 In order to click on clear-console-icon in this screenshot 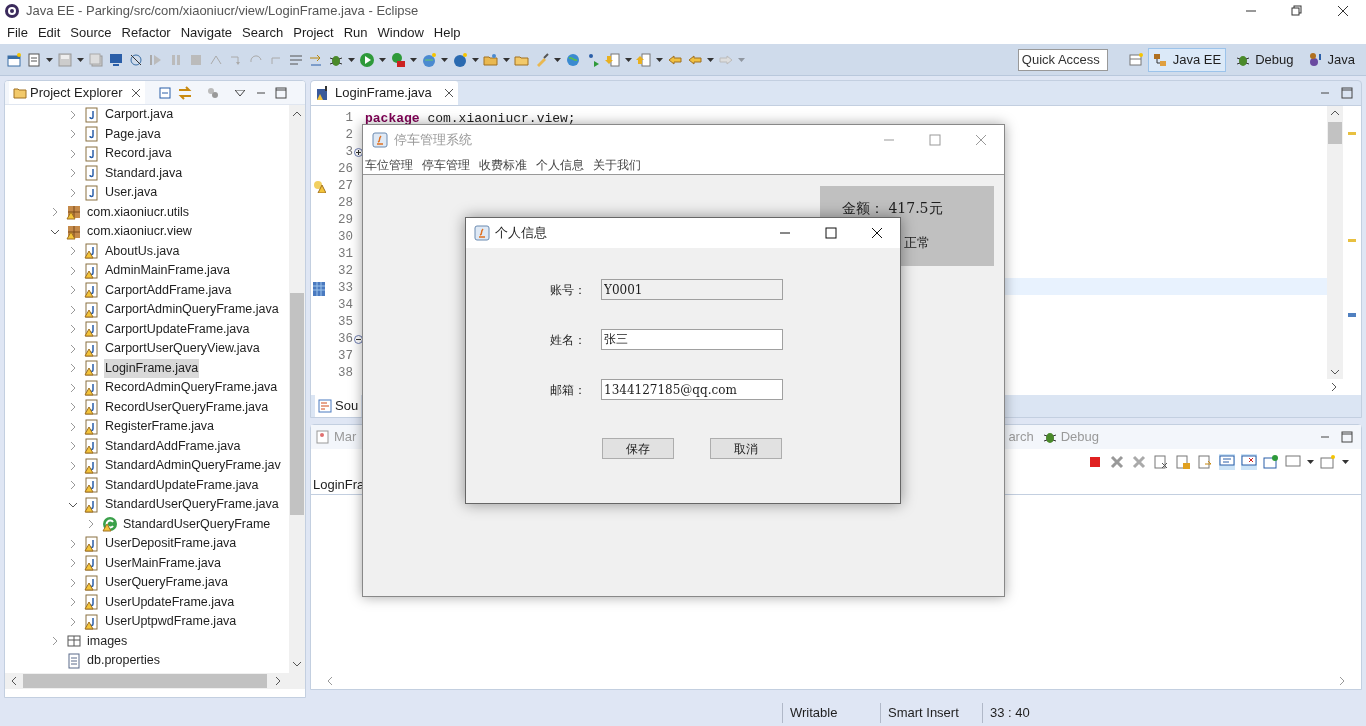, I will do `click(1161, 462)`.